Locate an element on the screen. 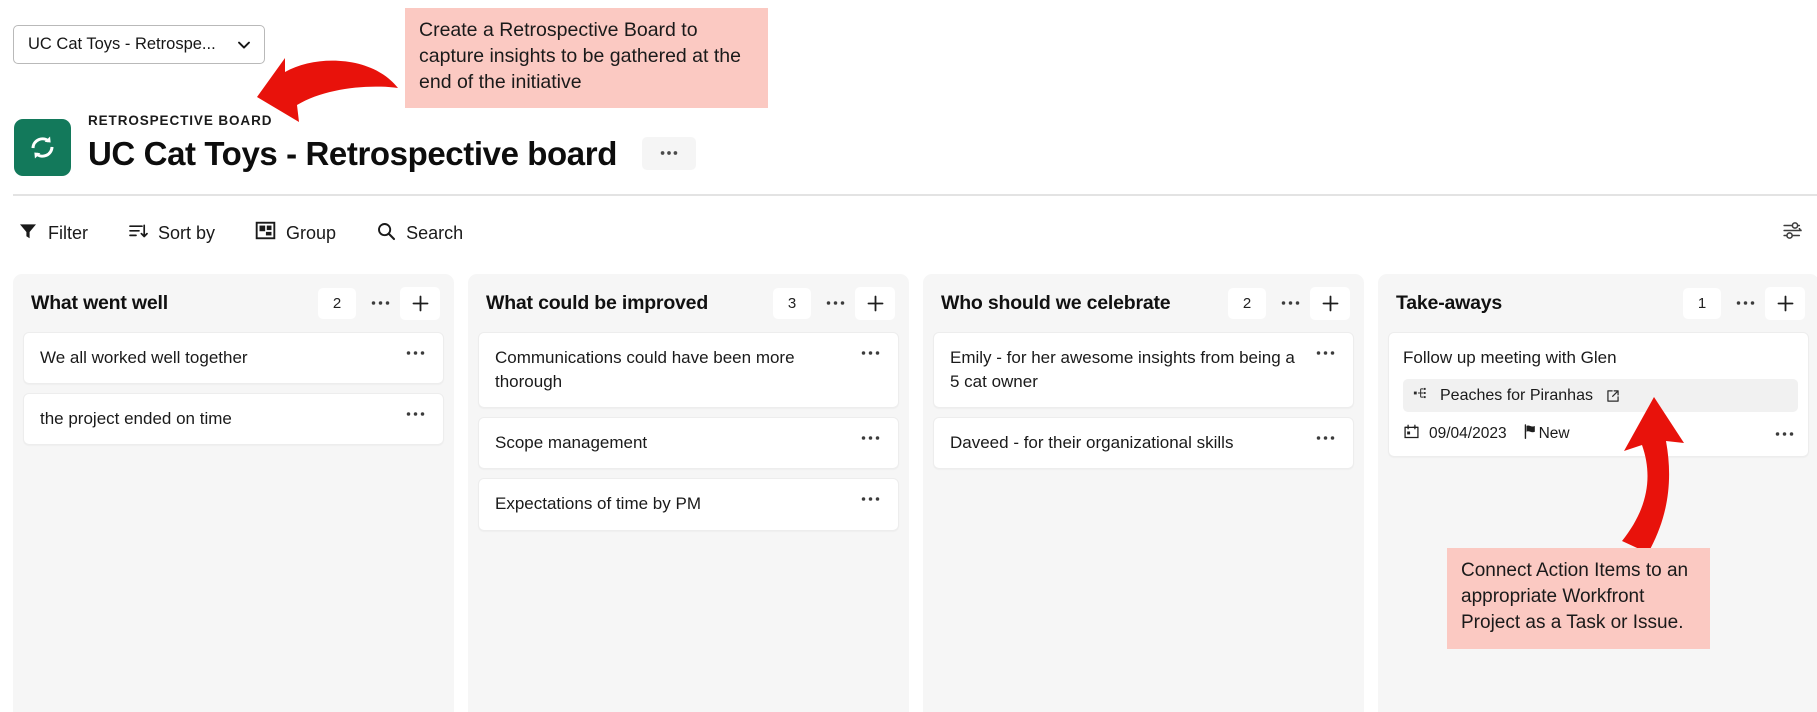 This screenshot has width=1817, height=712. work-item-icon is located at coordinates (1421, 395).